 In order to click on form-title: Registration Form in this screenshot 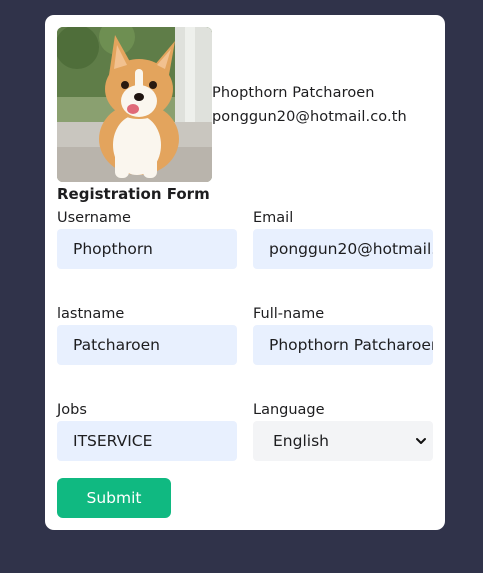, I will do `click(133, 194)`.